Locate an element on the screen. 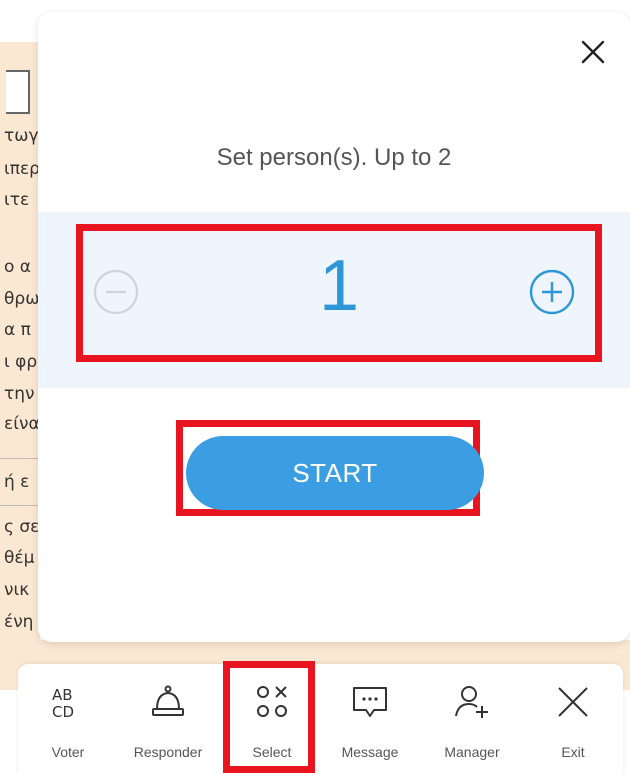  start-button: START is located at coordinates (335, 473).